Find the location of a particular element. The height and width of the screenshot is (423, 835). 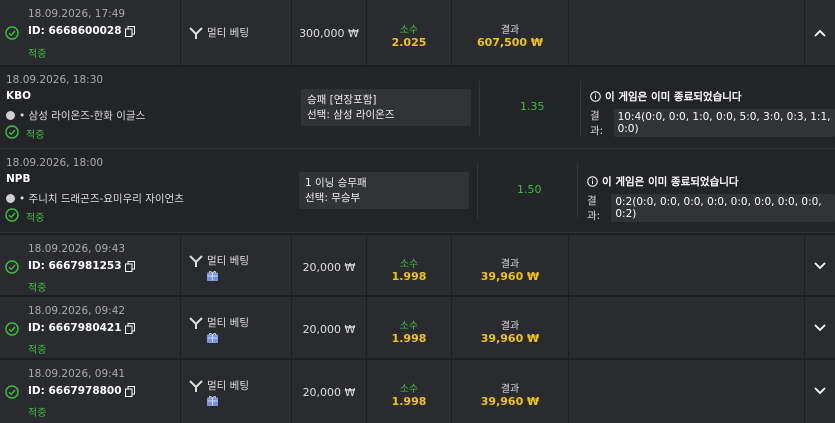

bet-info-cell: 18.09.2026, 09:41 ID: 6667978800 적중 is located at coordinates (90, 391).